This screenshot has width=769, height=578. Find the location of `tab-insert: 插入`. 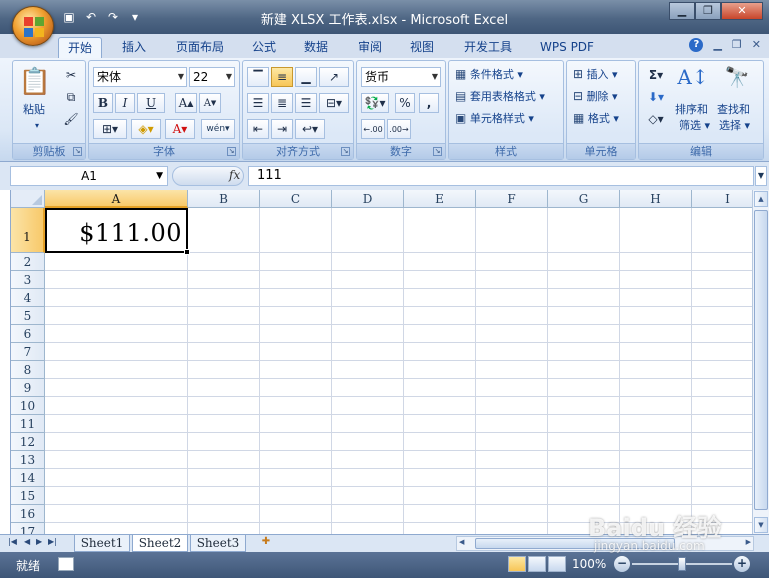

tab-insert: 插入 is located at coordinates (134, 47).